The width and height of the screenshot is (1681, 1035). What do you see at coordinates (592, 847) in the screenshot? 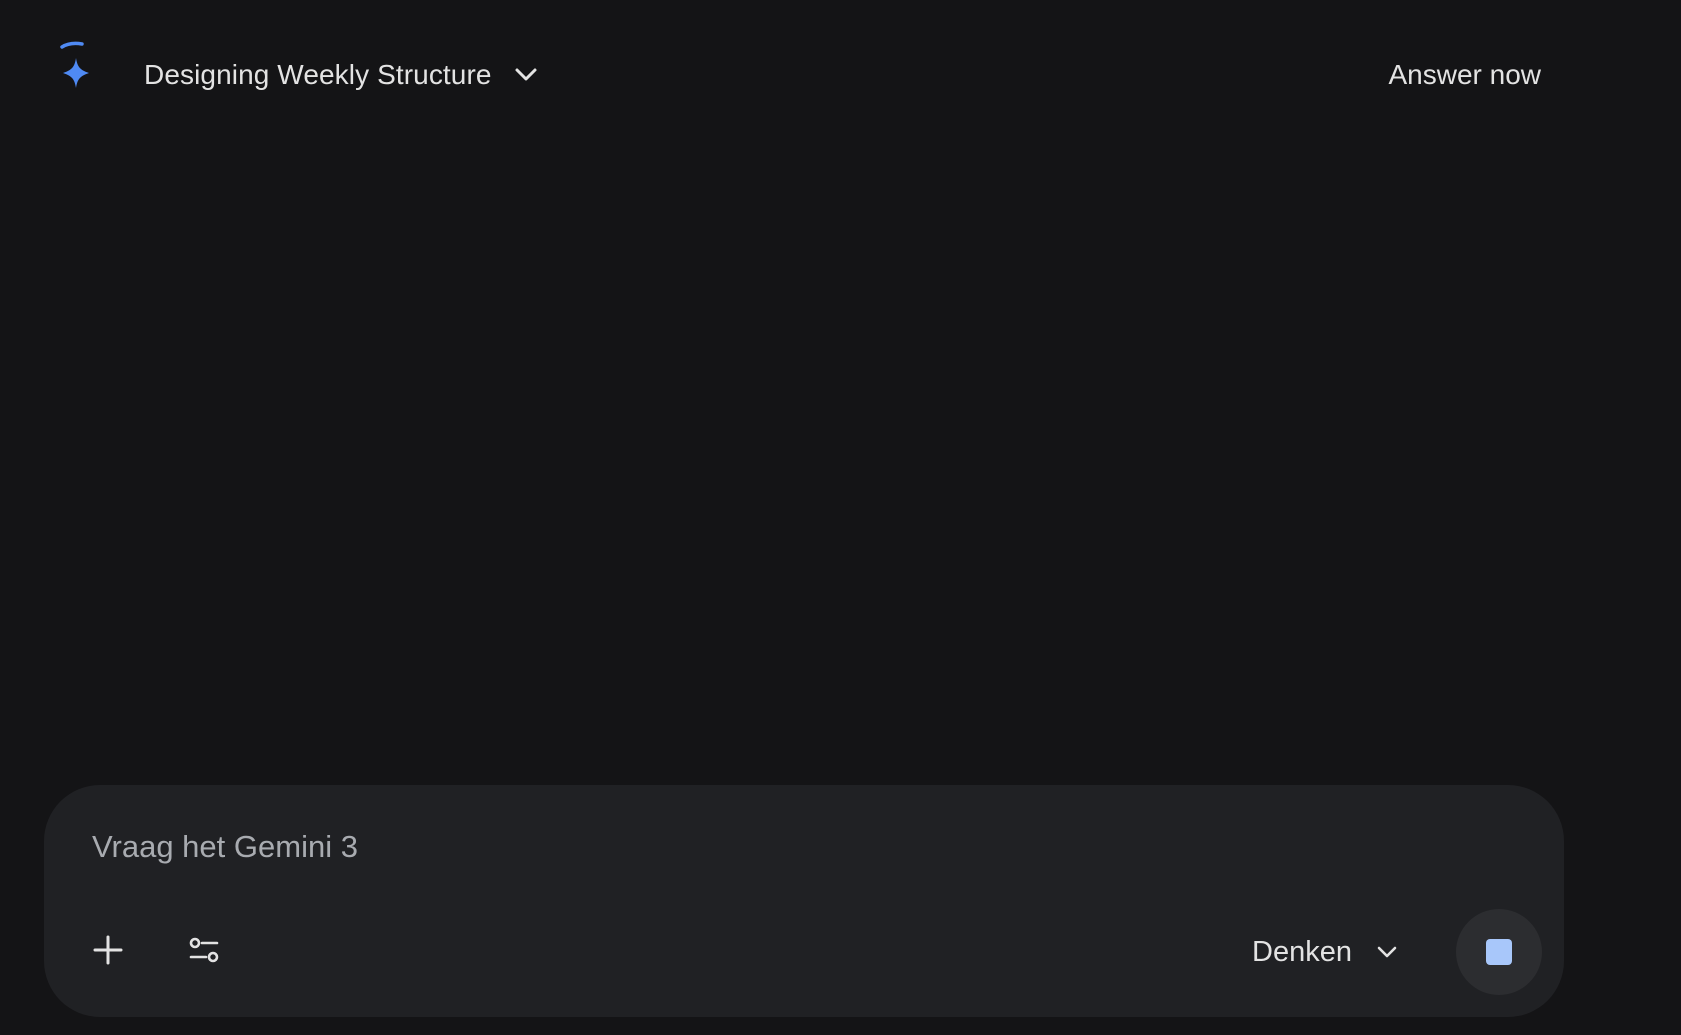
I see `prompt-input` at bounding box center [592, 847].